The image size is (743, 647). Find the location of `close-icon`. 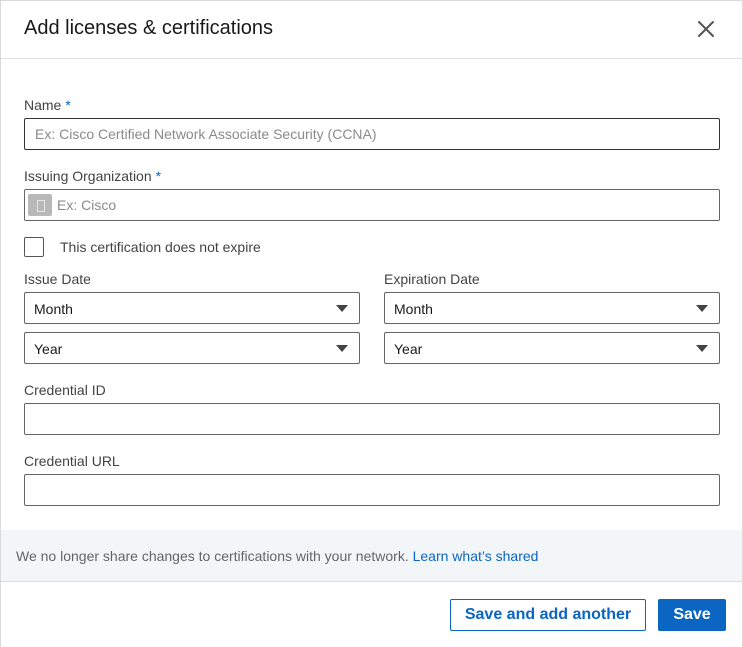

close-icon is located at coordinates (706, 29).